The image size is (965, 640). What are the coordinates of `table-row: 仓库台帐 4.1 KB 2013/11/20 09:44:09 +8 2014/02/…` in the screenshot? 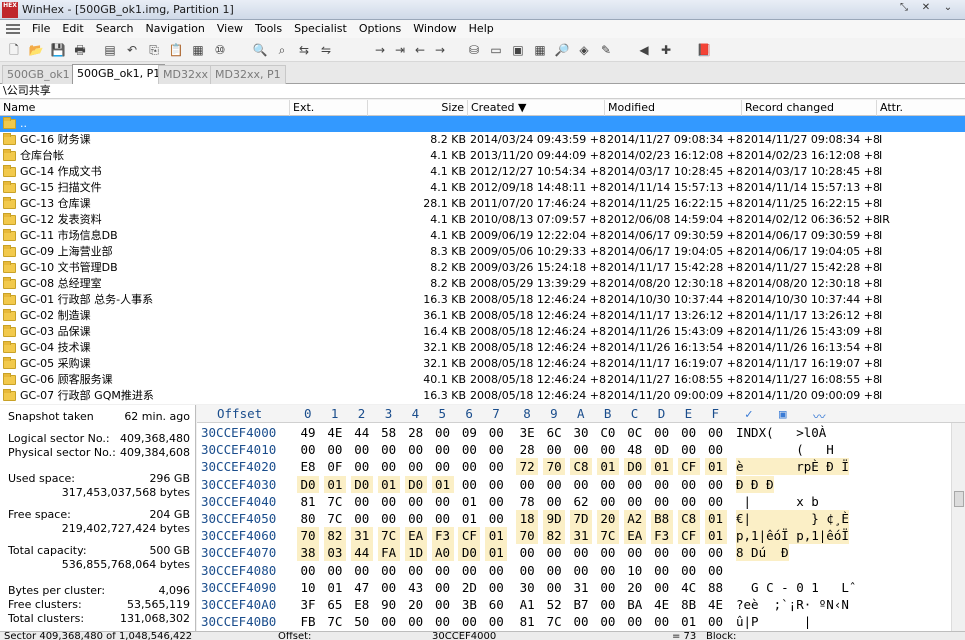 It's located at (482, 156).